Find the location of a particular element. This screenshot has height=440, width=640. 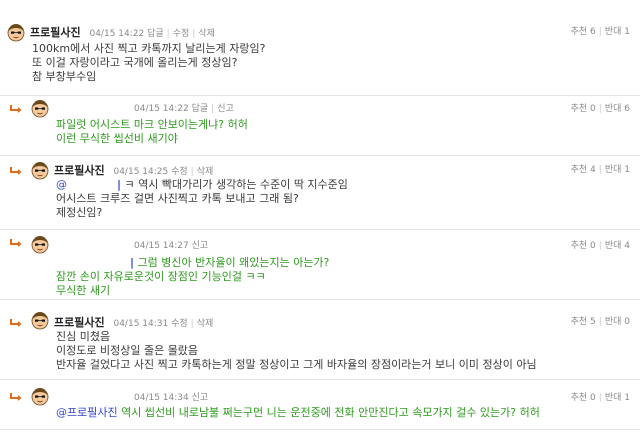

mention-link: @ is located at coordinates (61, 184).